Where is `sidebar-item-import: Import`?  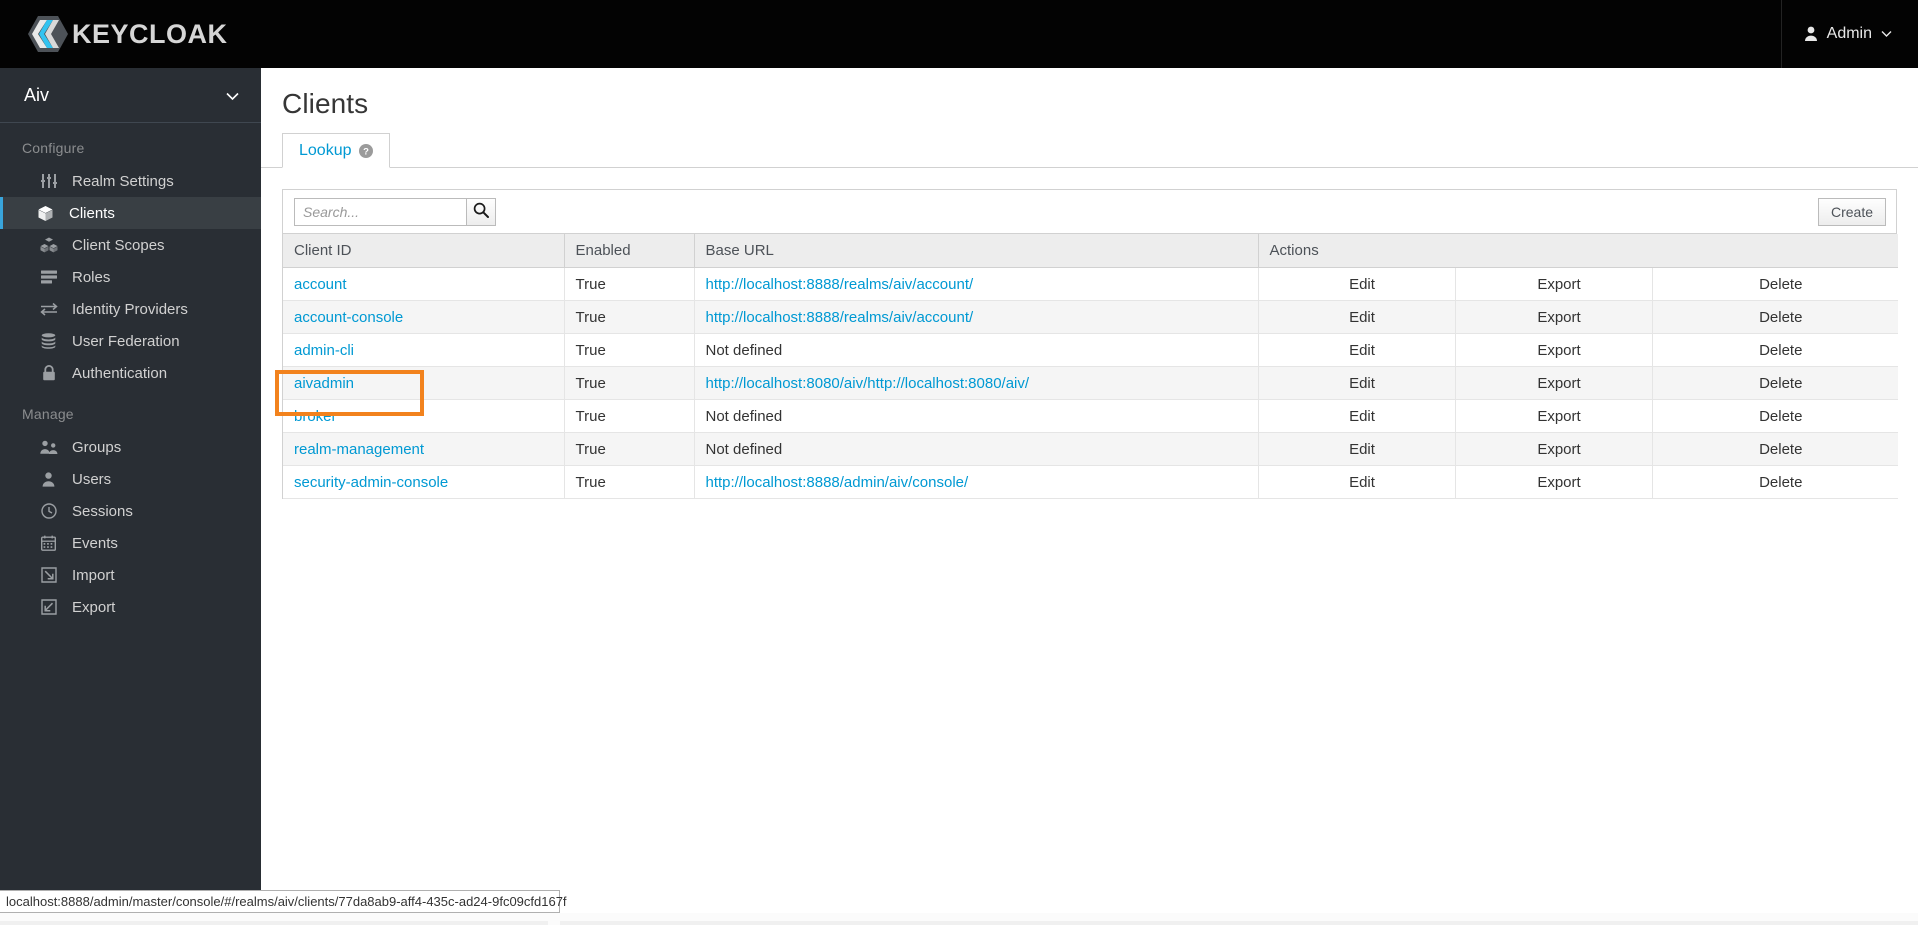 sidebar-item-import: Import is located at coordinates (130, 575).